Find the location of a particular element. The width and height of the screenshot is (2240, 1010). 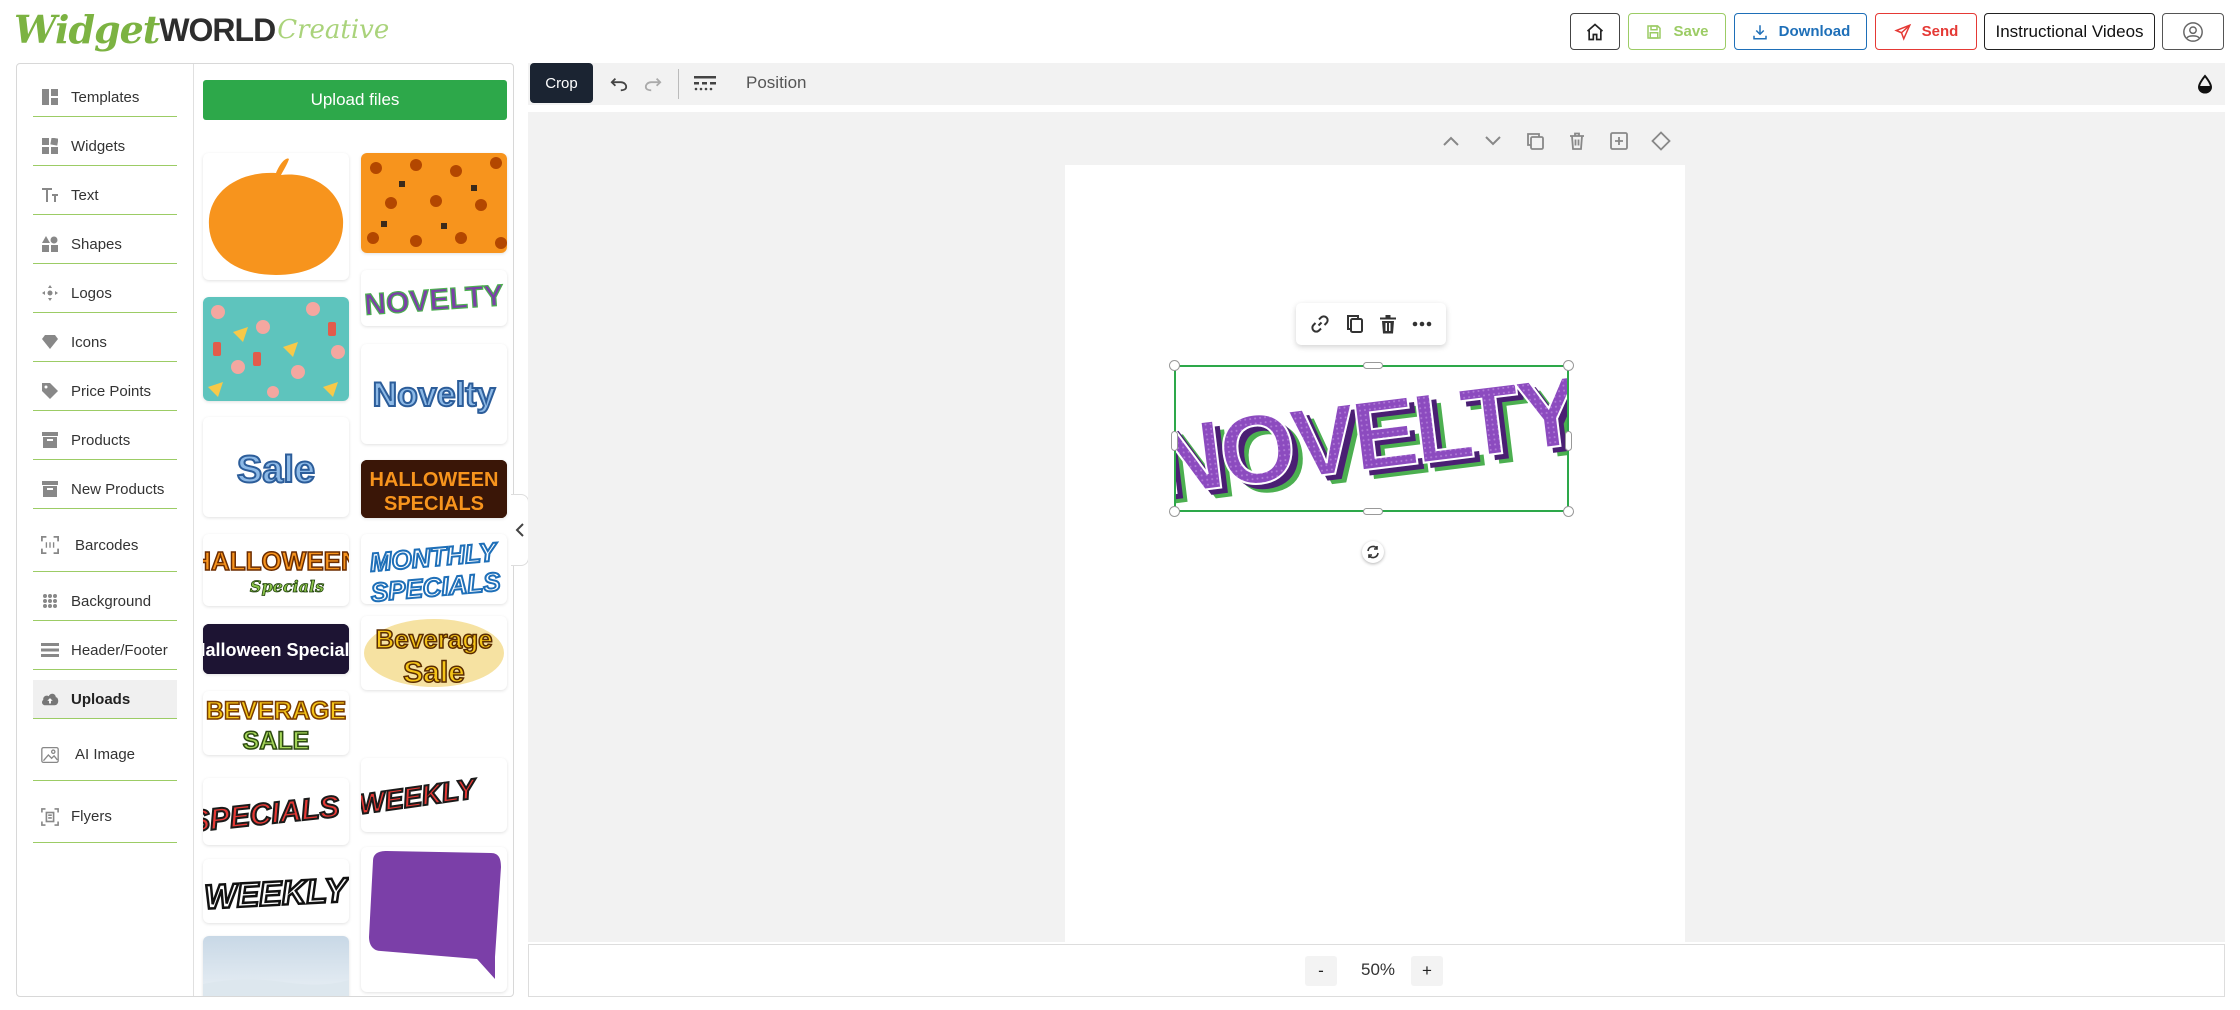

sidebar-item-header-footer: Header/Footer is located at coordinates (105, 650).